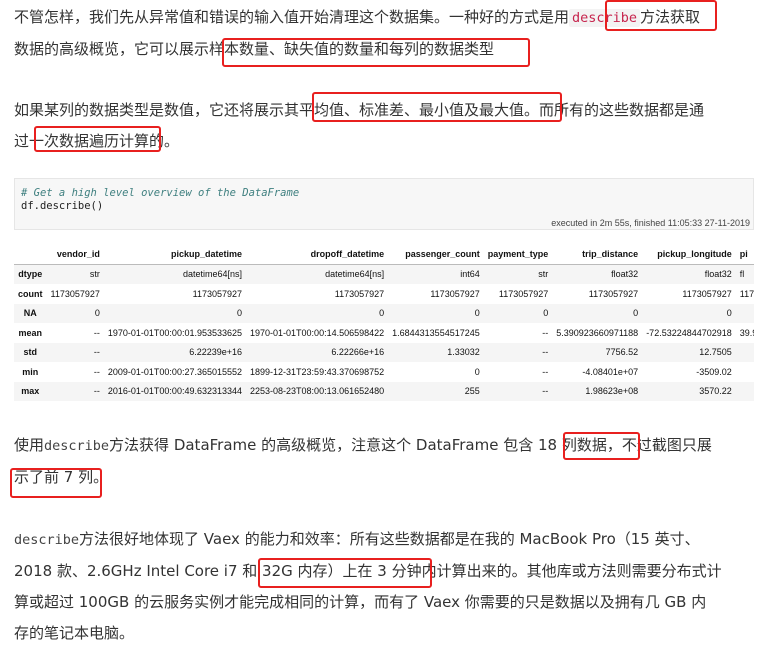 This screenshot has width=765, height=668. What do you see at coordinates (97, 141) in the screenshot?
I see `text-line: 过一次数据遍历计算的。` at bounding box center [97, 141].